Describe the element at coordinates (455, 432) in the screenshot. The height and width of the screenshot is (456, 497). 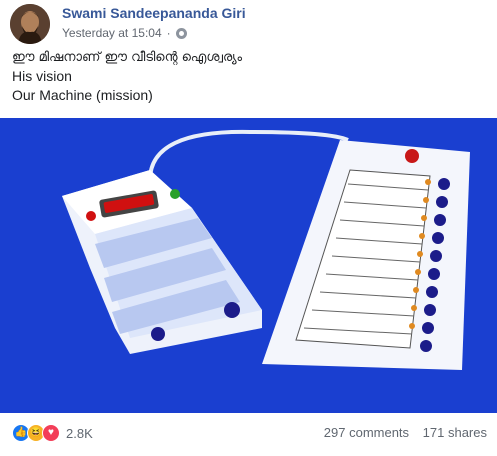
I see `shares-count-link: 171 shares` at that location.